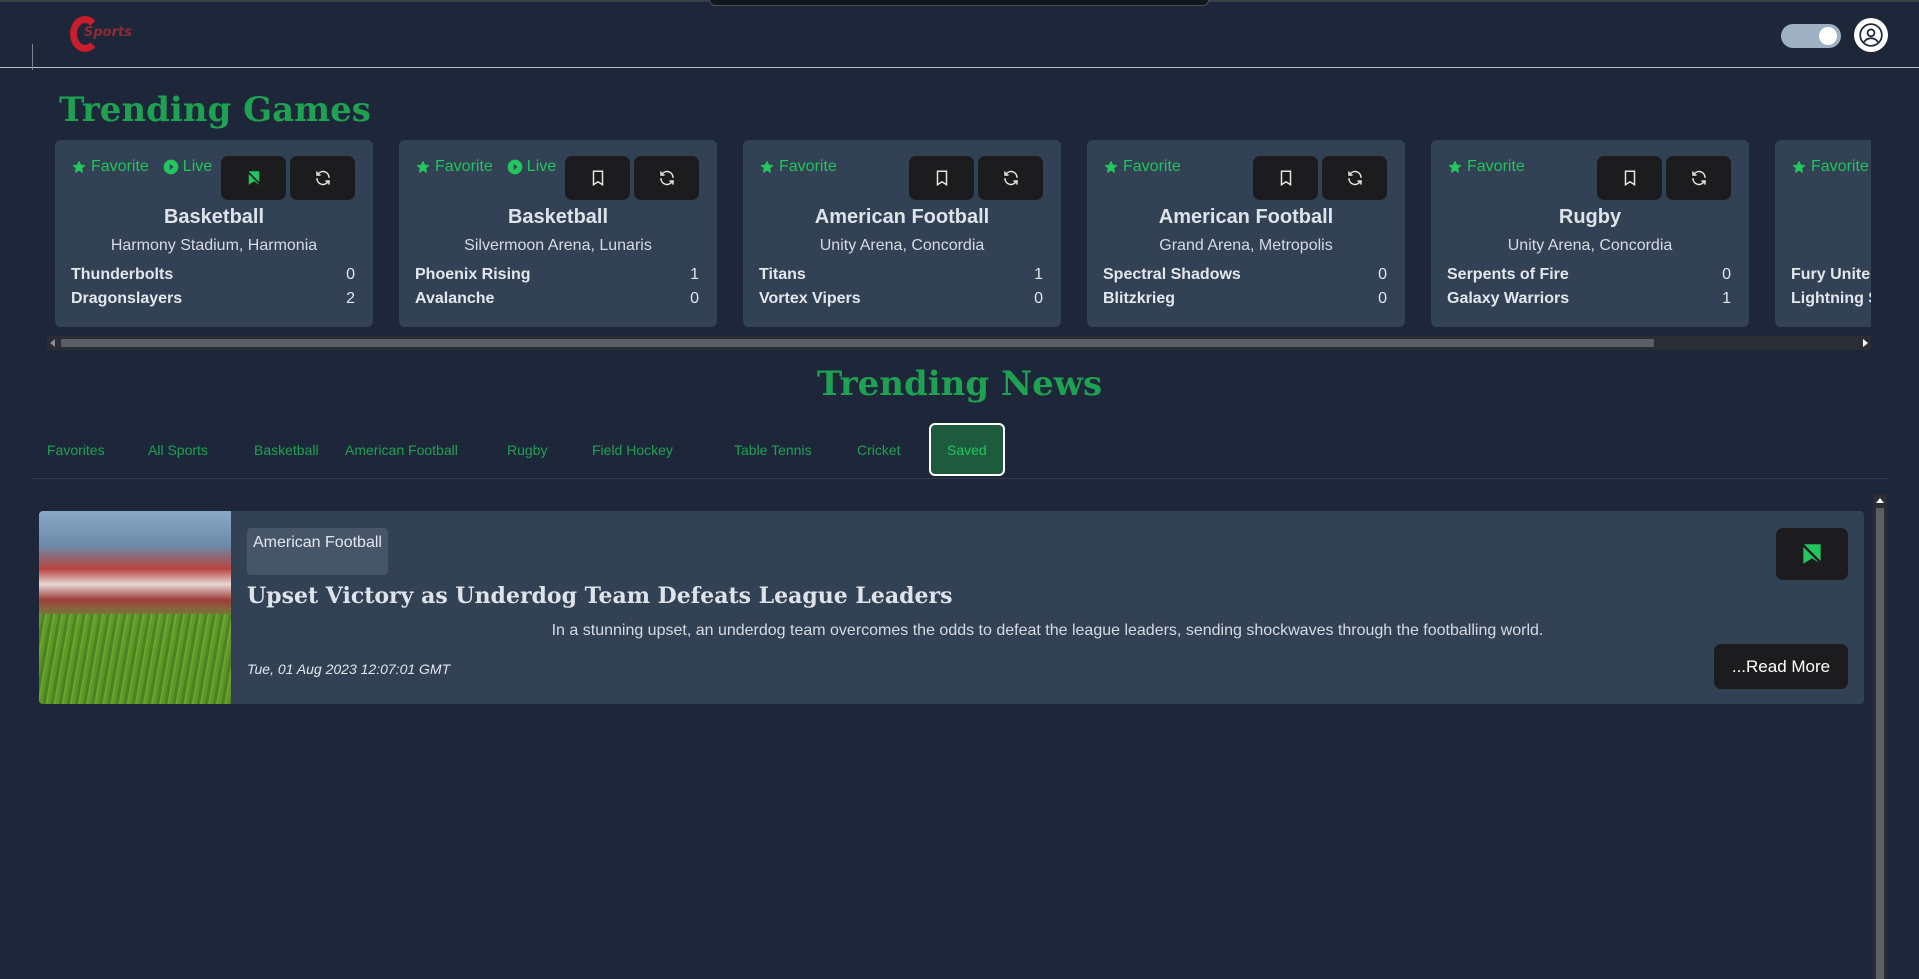  What do you see at coordinates (76, 449) in the screenshot?
I see `tab-favorites: Favorites` at bounding box center [76, 449].